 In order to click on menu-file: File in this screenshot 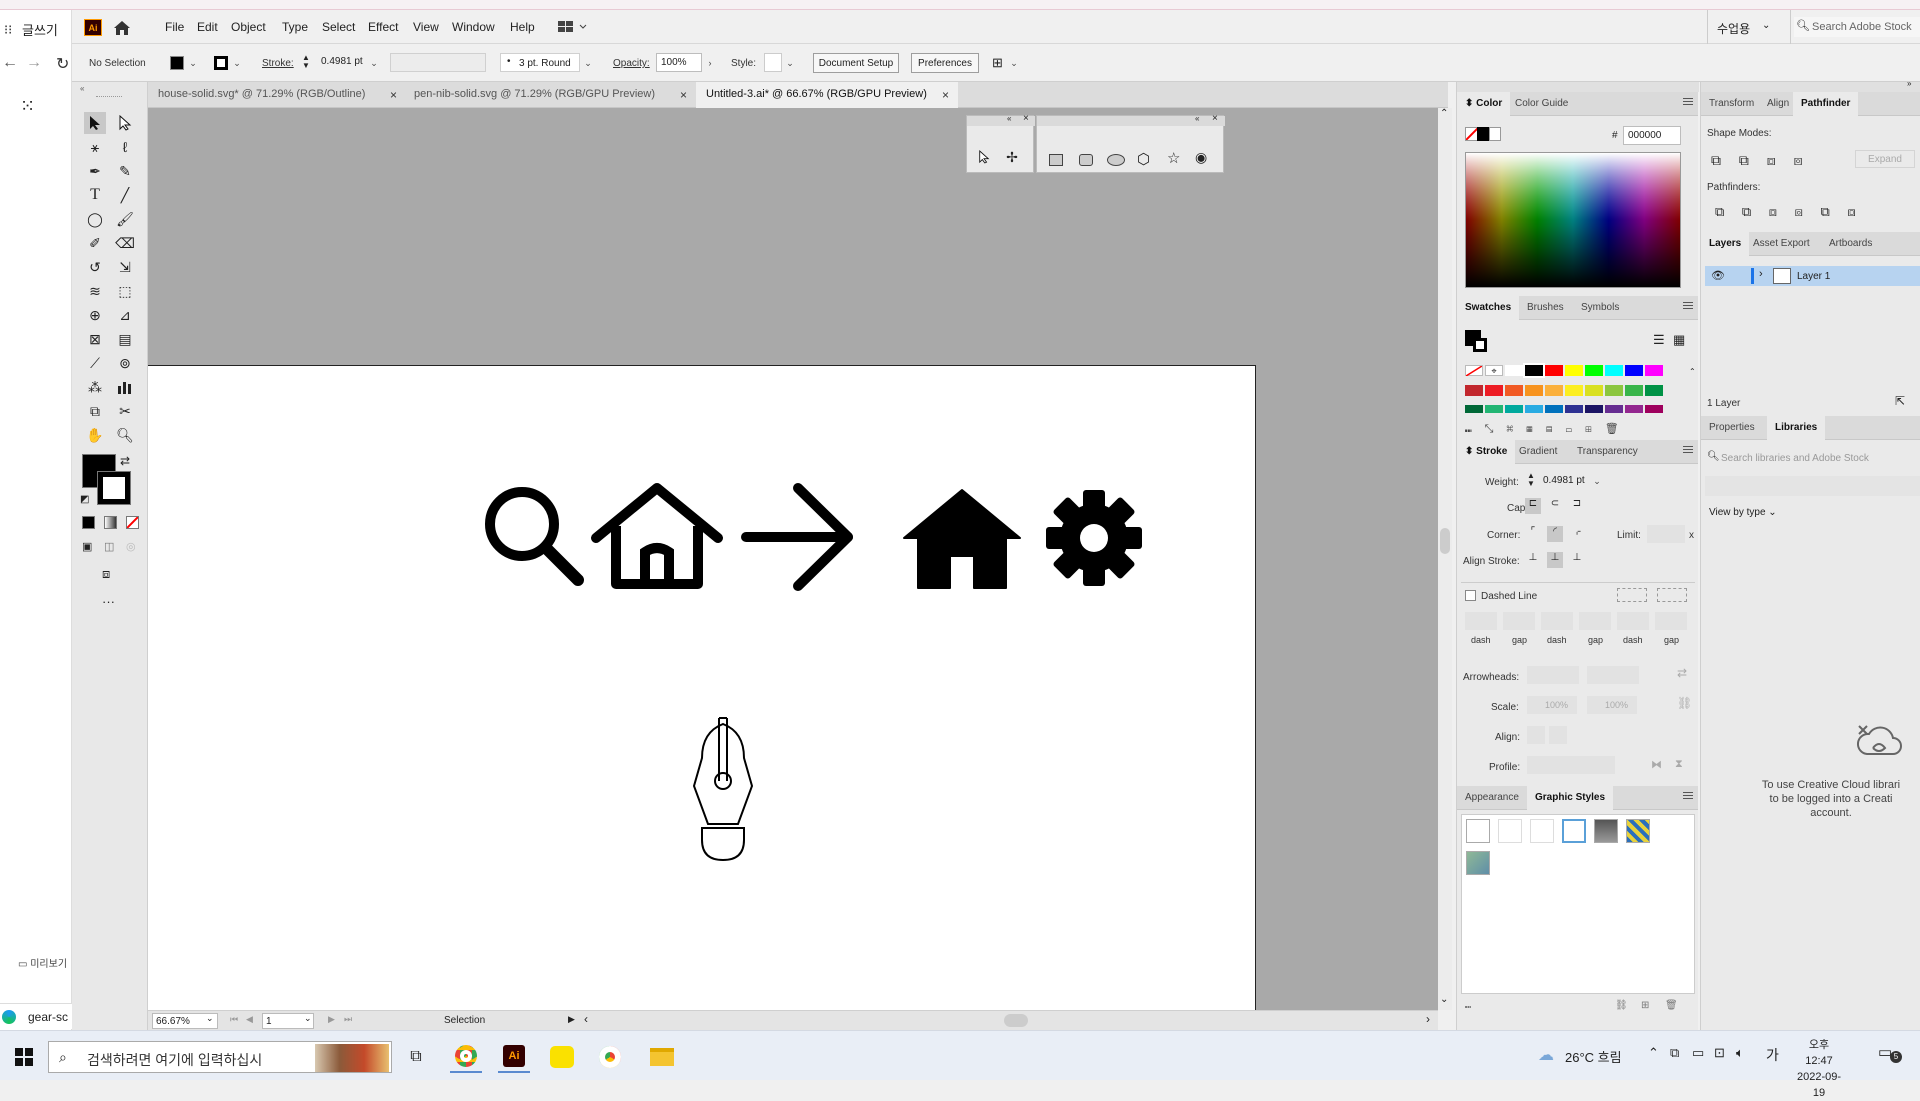, I will do `click(174, 27)`.